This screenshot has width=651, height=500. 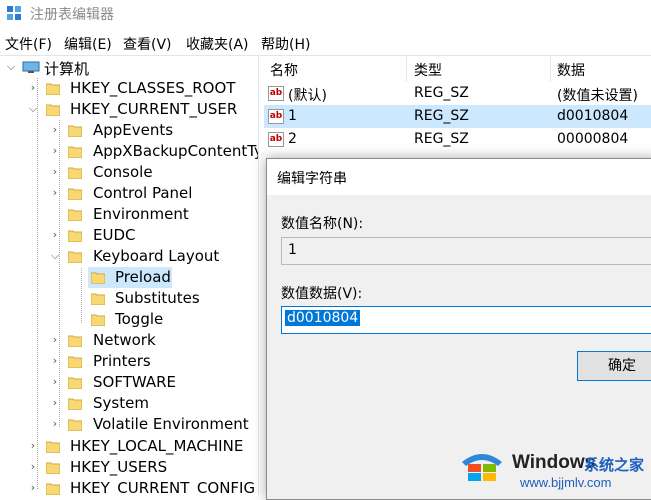 What do you see at coordinates (323, 318) in the screenshot?
I see `value-data-text: d0010804` at bounding box center [323, 318].